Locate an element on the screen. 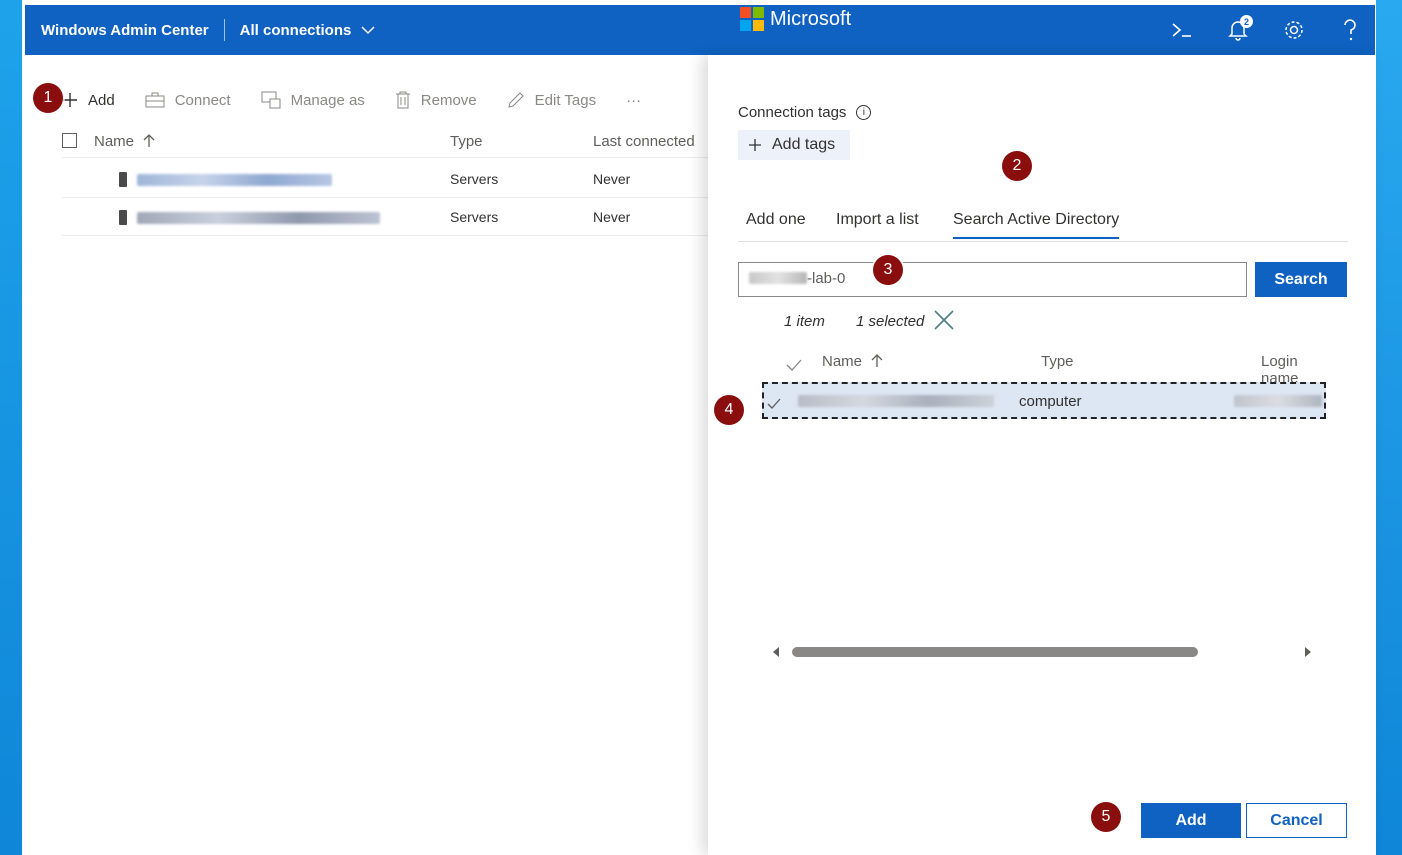  results-column-name: Name is located at coordinates (853, 361).